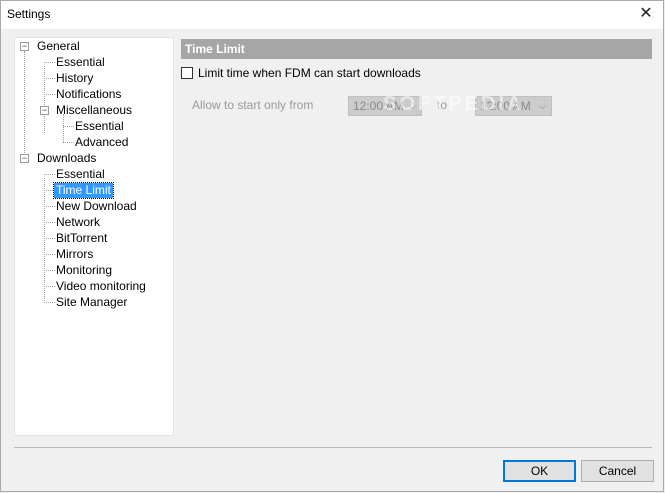 The width and height of the screenshot is (665, 493). I want to click on to-time-select: 12:00 AM ⌵, so click(513, 106).